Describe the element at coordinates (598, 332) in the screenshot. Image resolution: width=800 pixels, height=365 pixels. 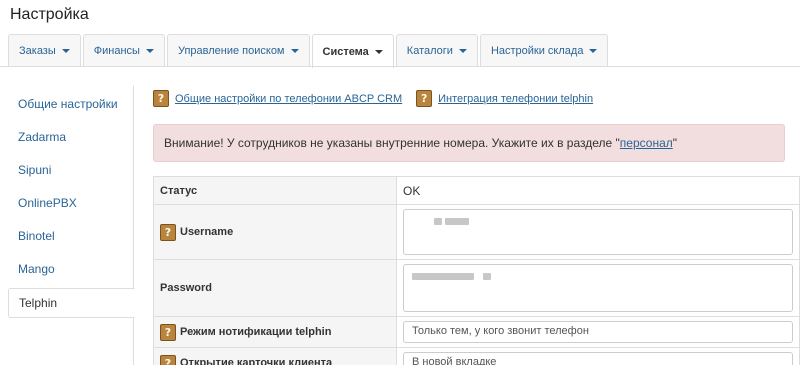
I see `notify-mode-select: Только тем, у кого звонит телефон` at that location.